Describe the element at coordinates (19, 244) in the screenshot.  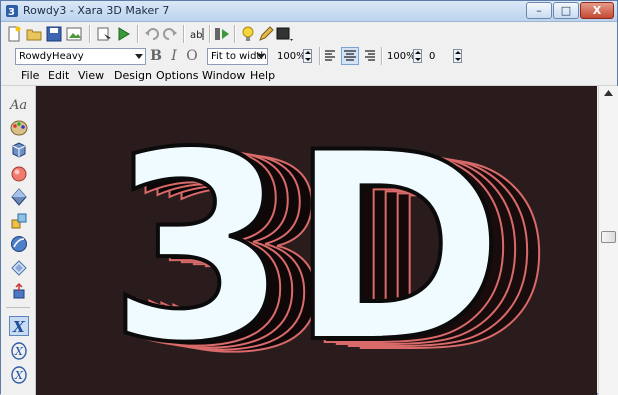
I see `extrude-tool-icon` at that location.